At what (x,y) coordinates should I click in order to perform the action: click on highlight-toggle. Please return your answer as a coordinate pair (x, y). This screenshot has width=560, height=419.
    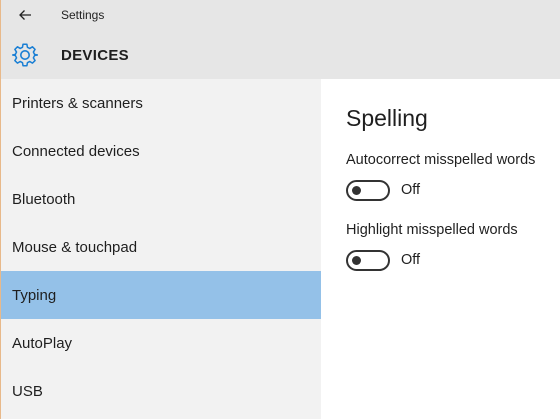
    Looking at the image, I should click on (368, 260).